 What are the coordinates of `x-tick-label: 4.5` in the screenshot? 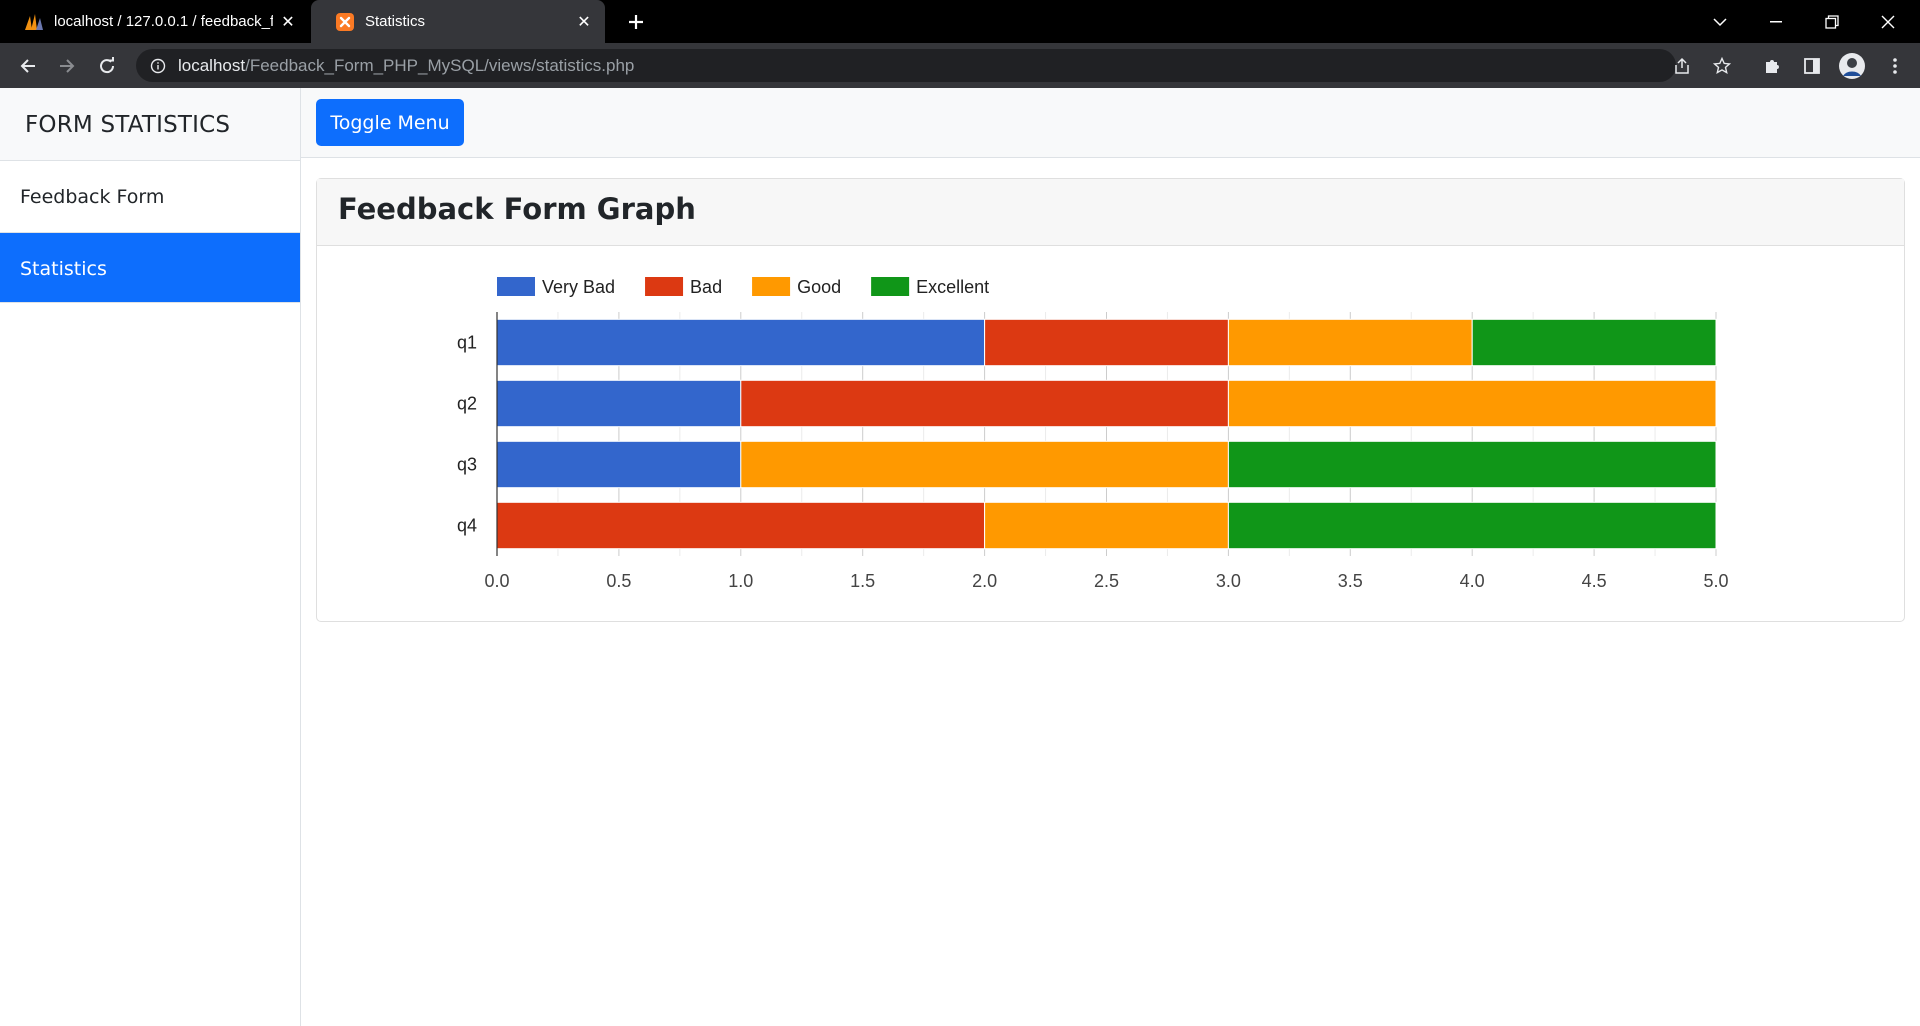 It's located at (1594, 581).